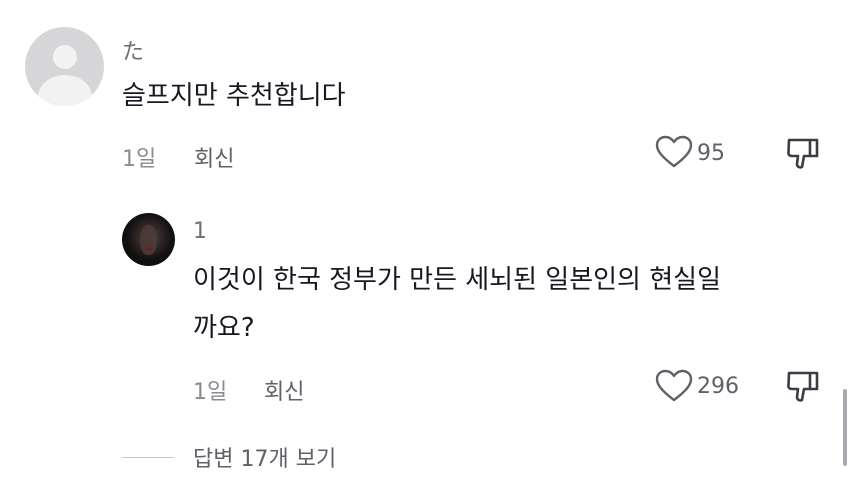 The width and height of the screenshot is (854, 497). Describe the element at coordinates (234, 96) in the screenshot. I see `comment-text: 슬프지만 추천합니다` at that location.